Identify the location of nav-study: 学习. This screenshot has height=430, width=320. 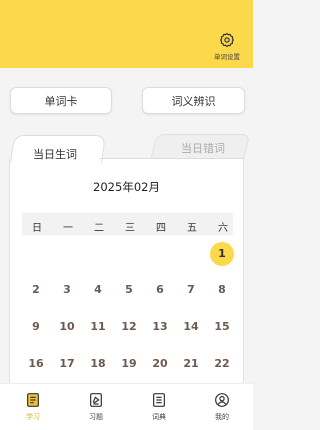
(33, 407).